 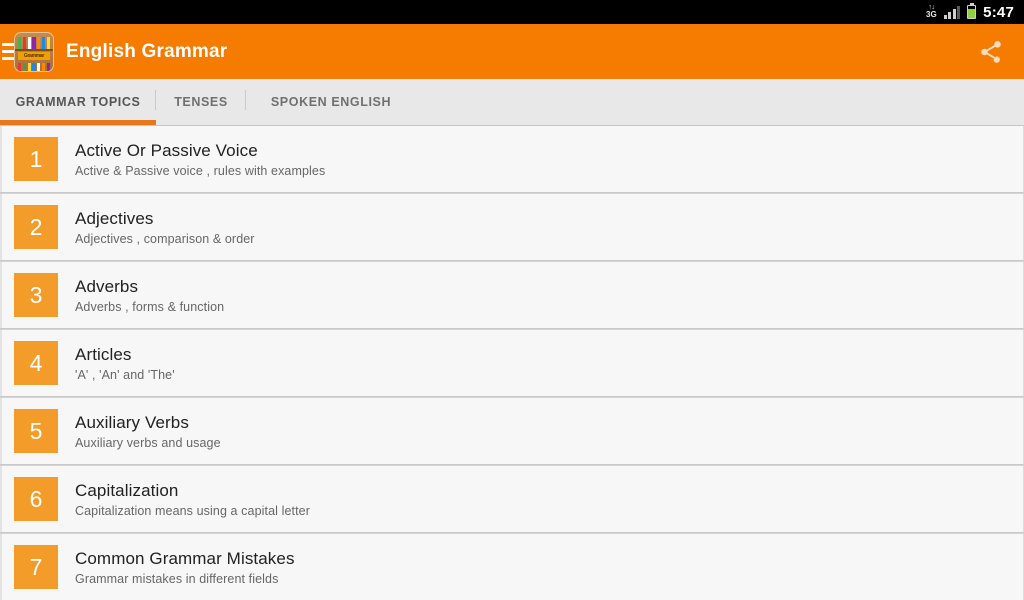 I want to click on row-title: Adjectives, so click(x=114, y=218).